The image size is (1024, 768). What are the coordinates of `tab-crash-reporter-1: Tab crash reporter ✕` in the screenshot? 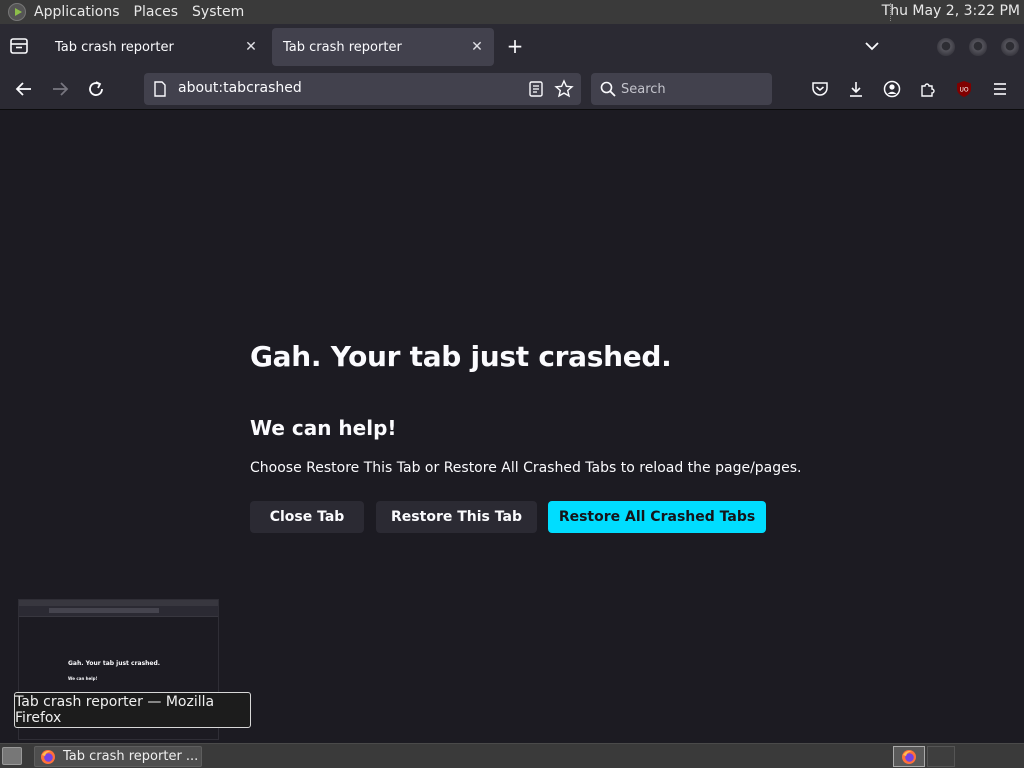 It's located at (156, 47).